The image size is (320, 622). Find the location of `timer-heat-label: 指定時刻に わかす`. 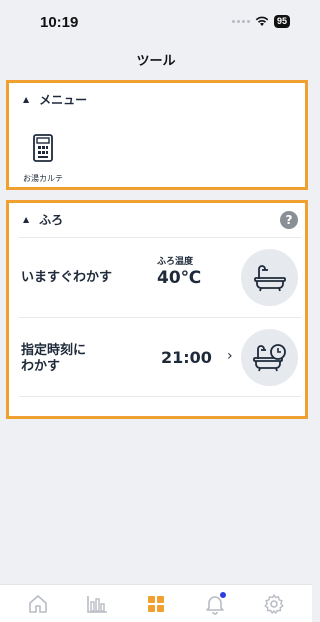

timer-heat-label: 指定時刻に わかす is located at coordinates (53, 359).